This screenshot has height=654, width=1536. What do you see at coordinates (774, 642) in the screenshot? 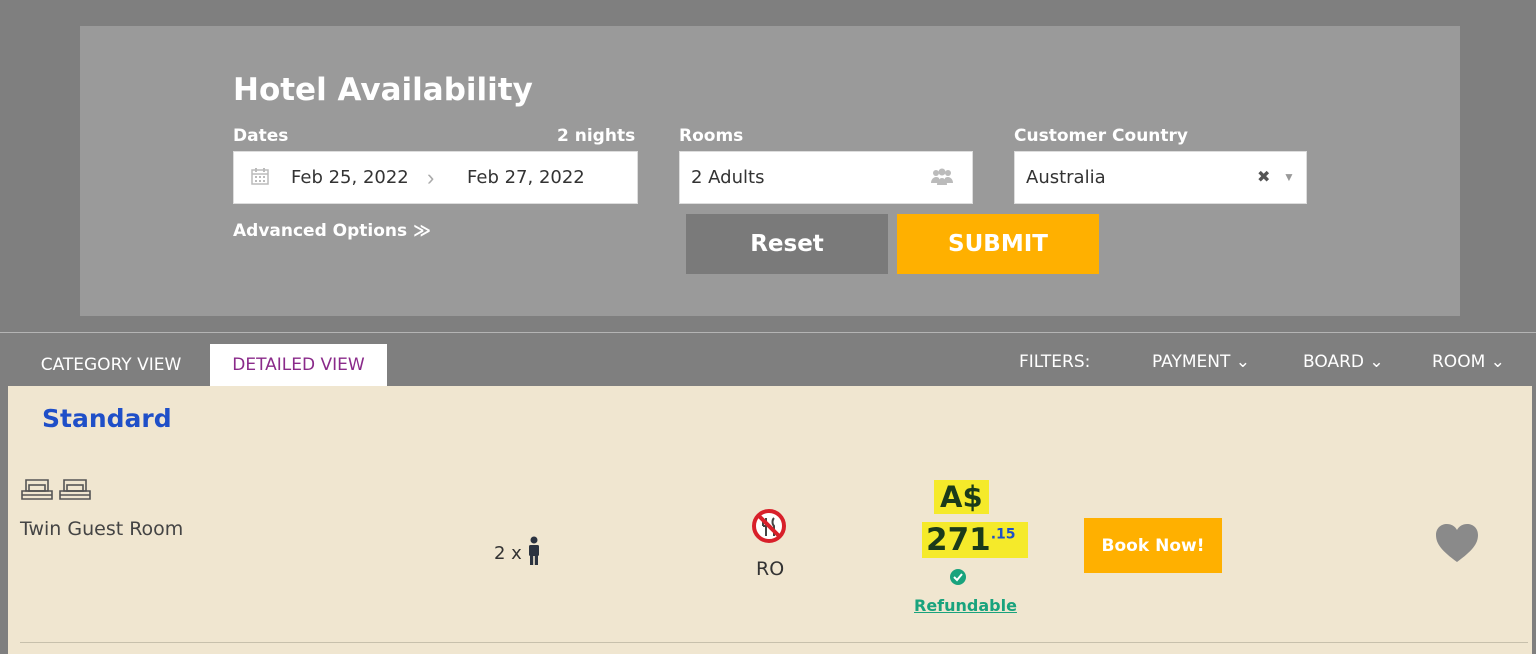
I see `row-divider` at bounding box center [774, 642].